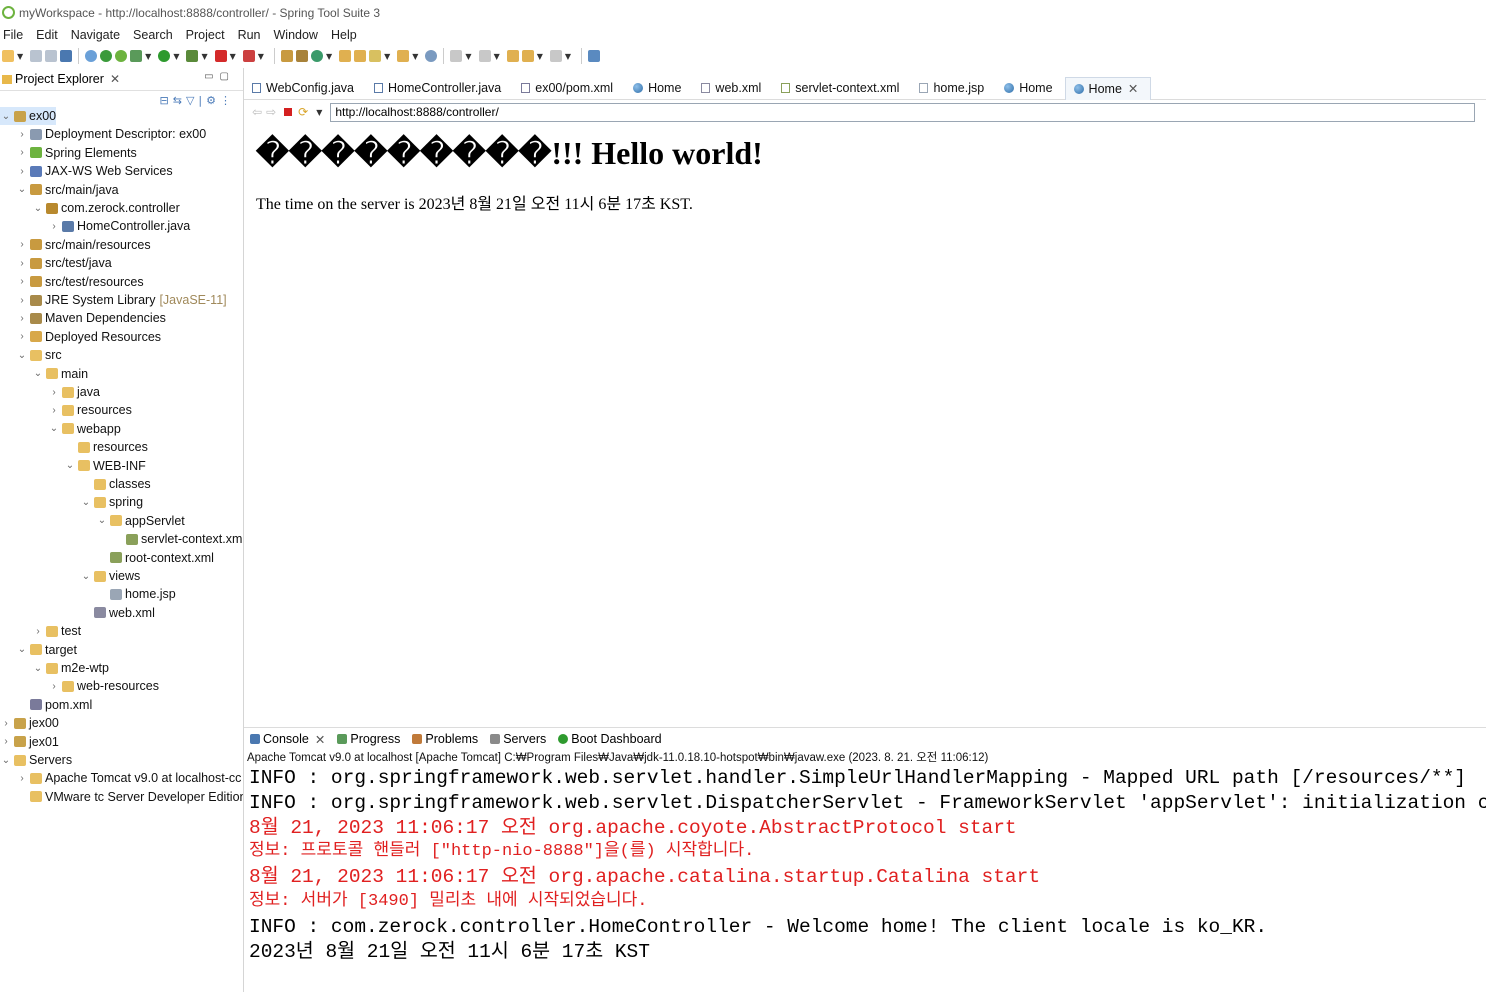 Image resolution: width=1486 pixels, height=992 pixels. Describe the element at coordinates (403, 56) in the screenshot. I see `open-folder-icon` at that location.